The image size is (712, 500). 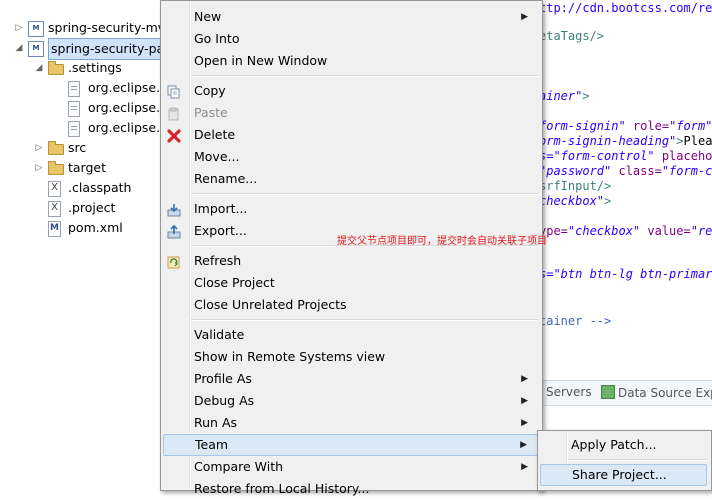 What do you see at coordinates (350, 91) in the screenshot?
I see `menu-item-copy: Copy` at bounding box center [350, 91].